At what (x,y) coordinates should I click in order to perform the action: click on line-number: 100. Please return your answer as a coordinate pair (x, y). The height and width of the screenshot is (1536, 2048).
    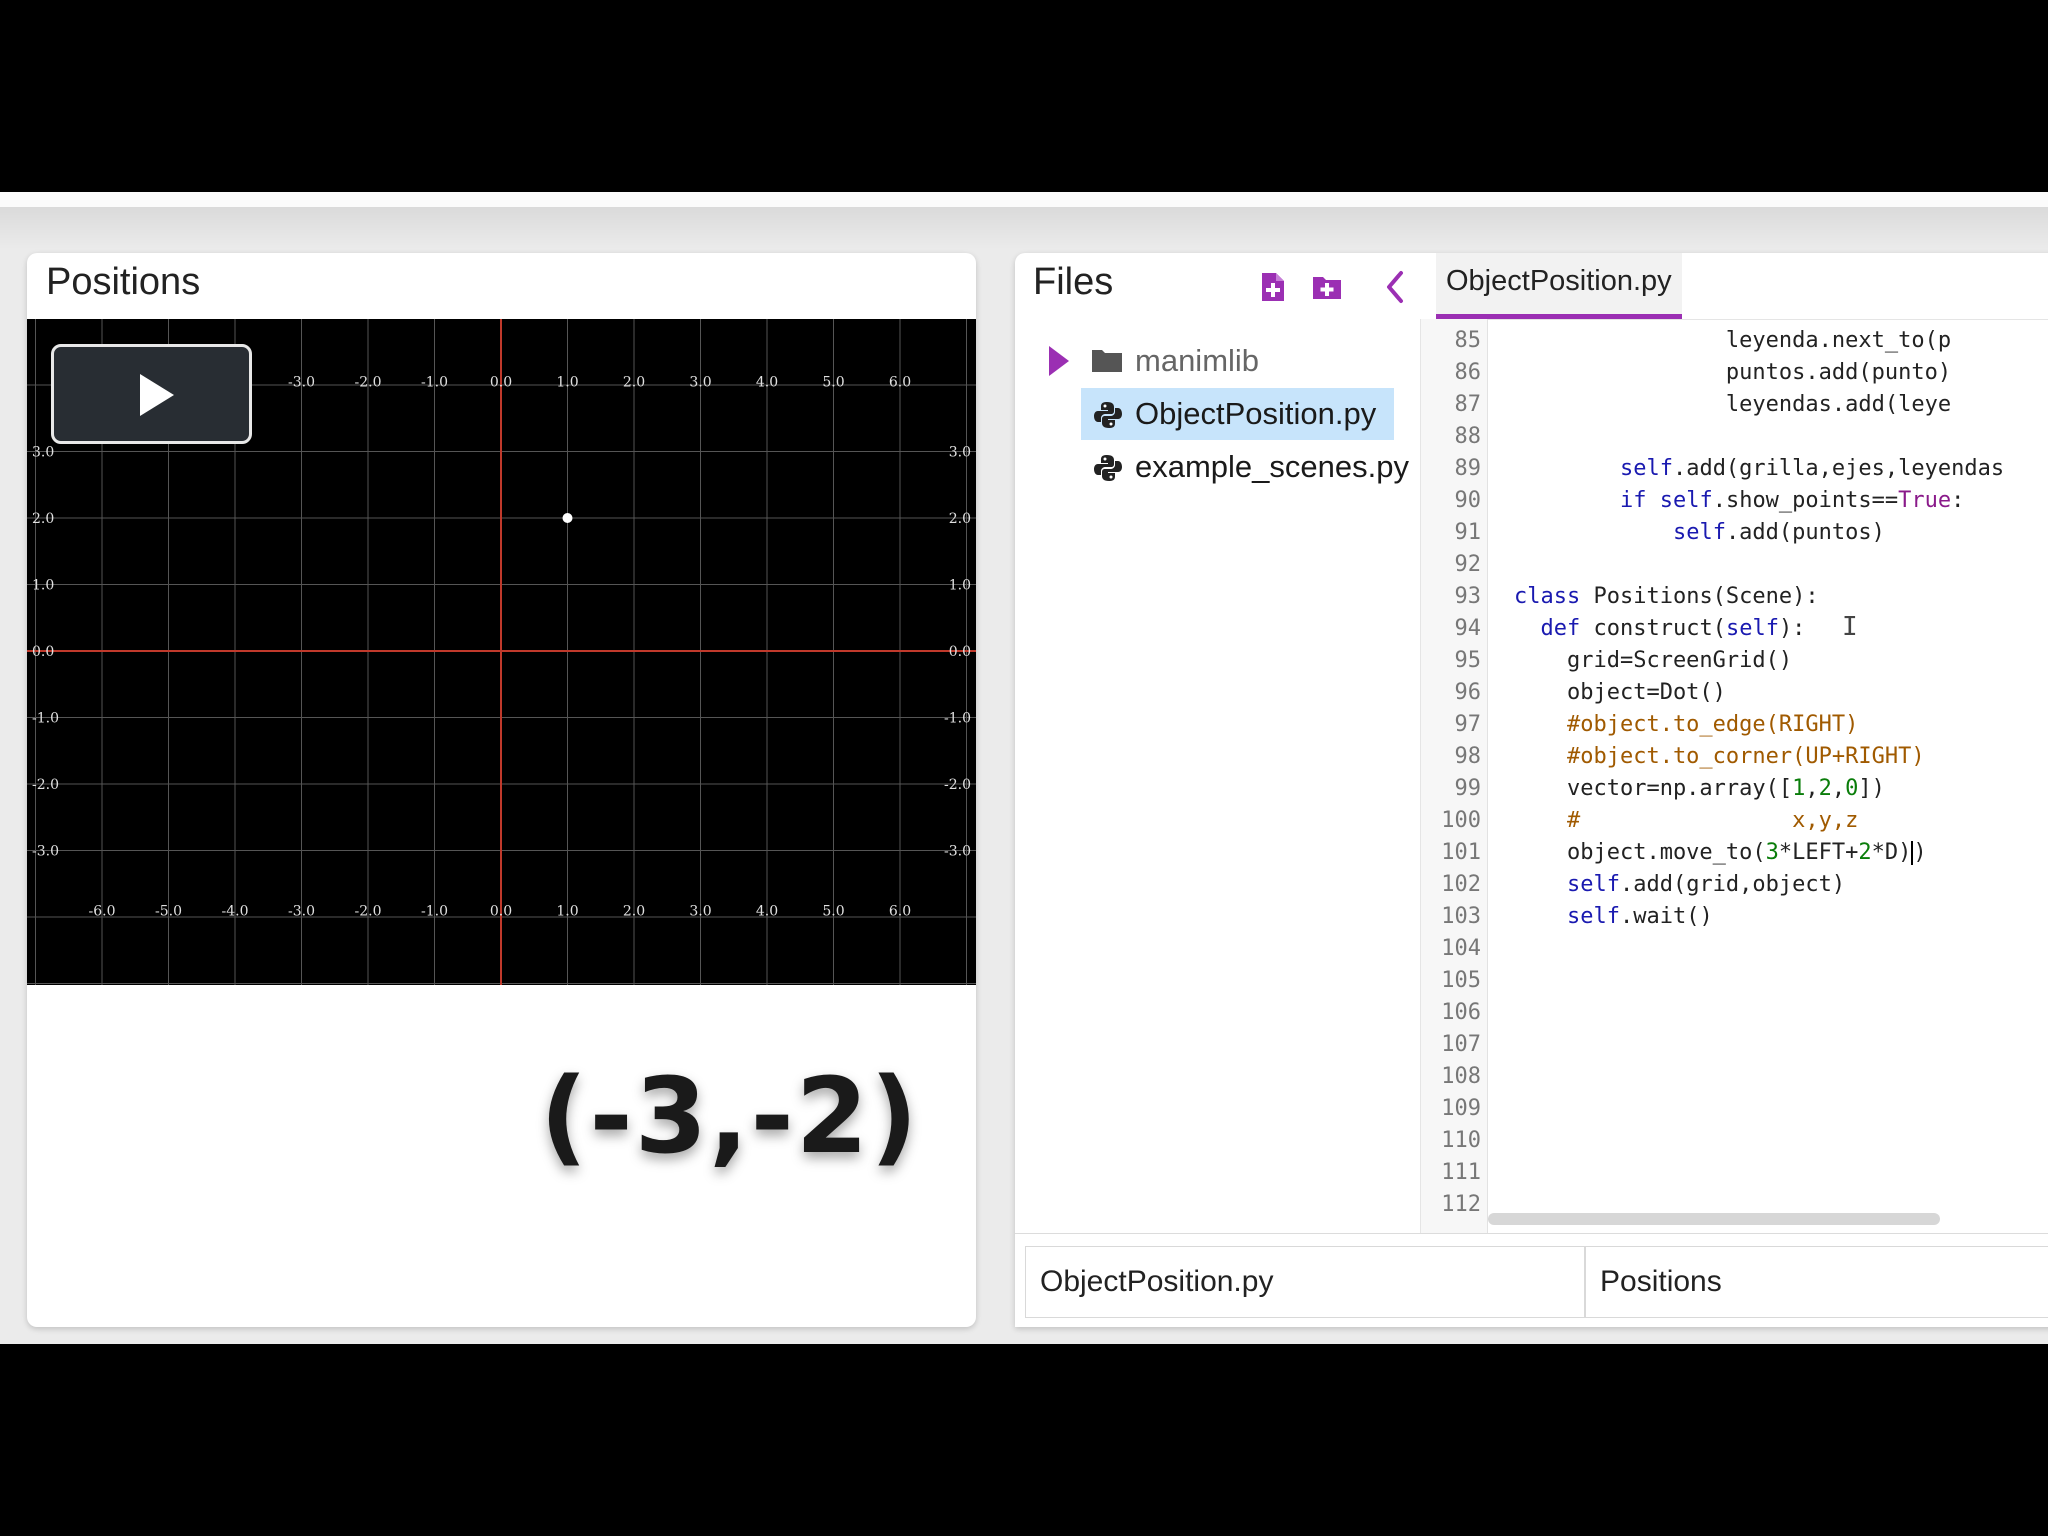
    Looking at the image, I should click on (1461, 820).